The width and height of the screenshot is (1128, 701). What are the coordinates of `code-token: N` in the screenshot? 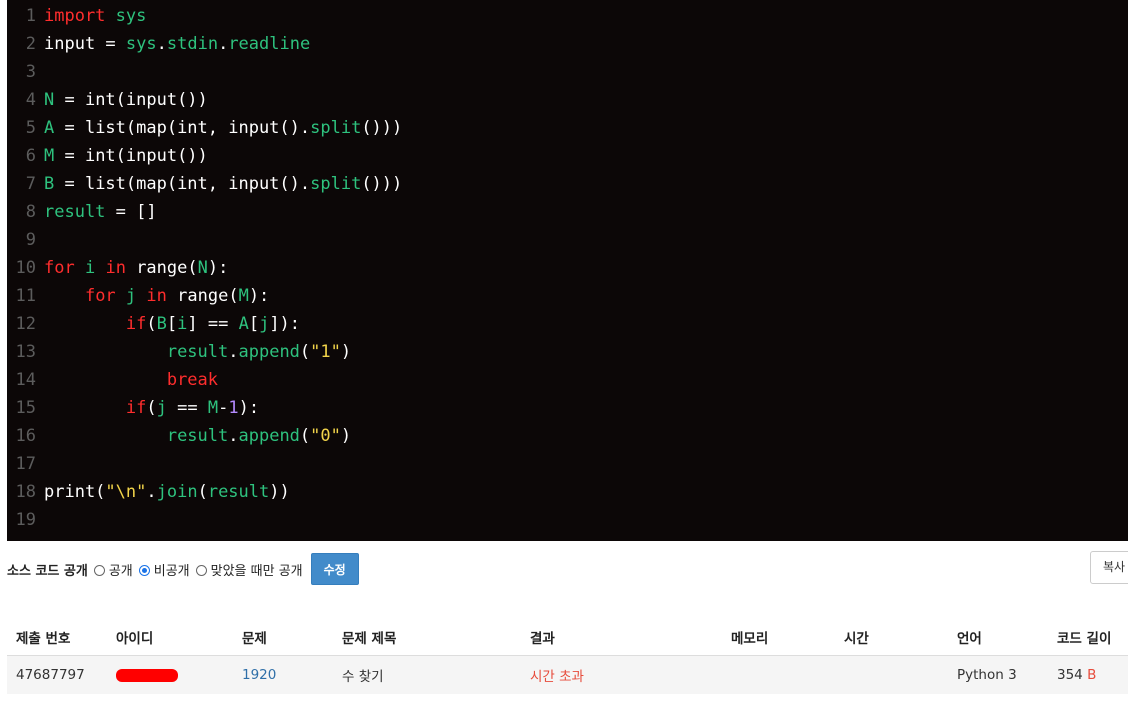 It's located at (202, 268).